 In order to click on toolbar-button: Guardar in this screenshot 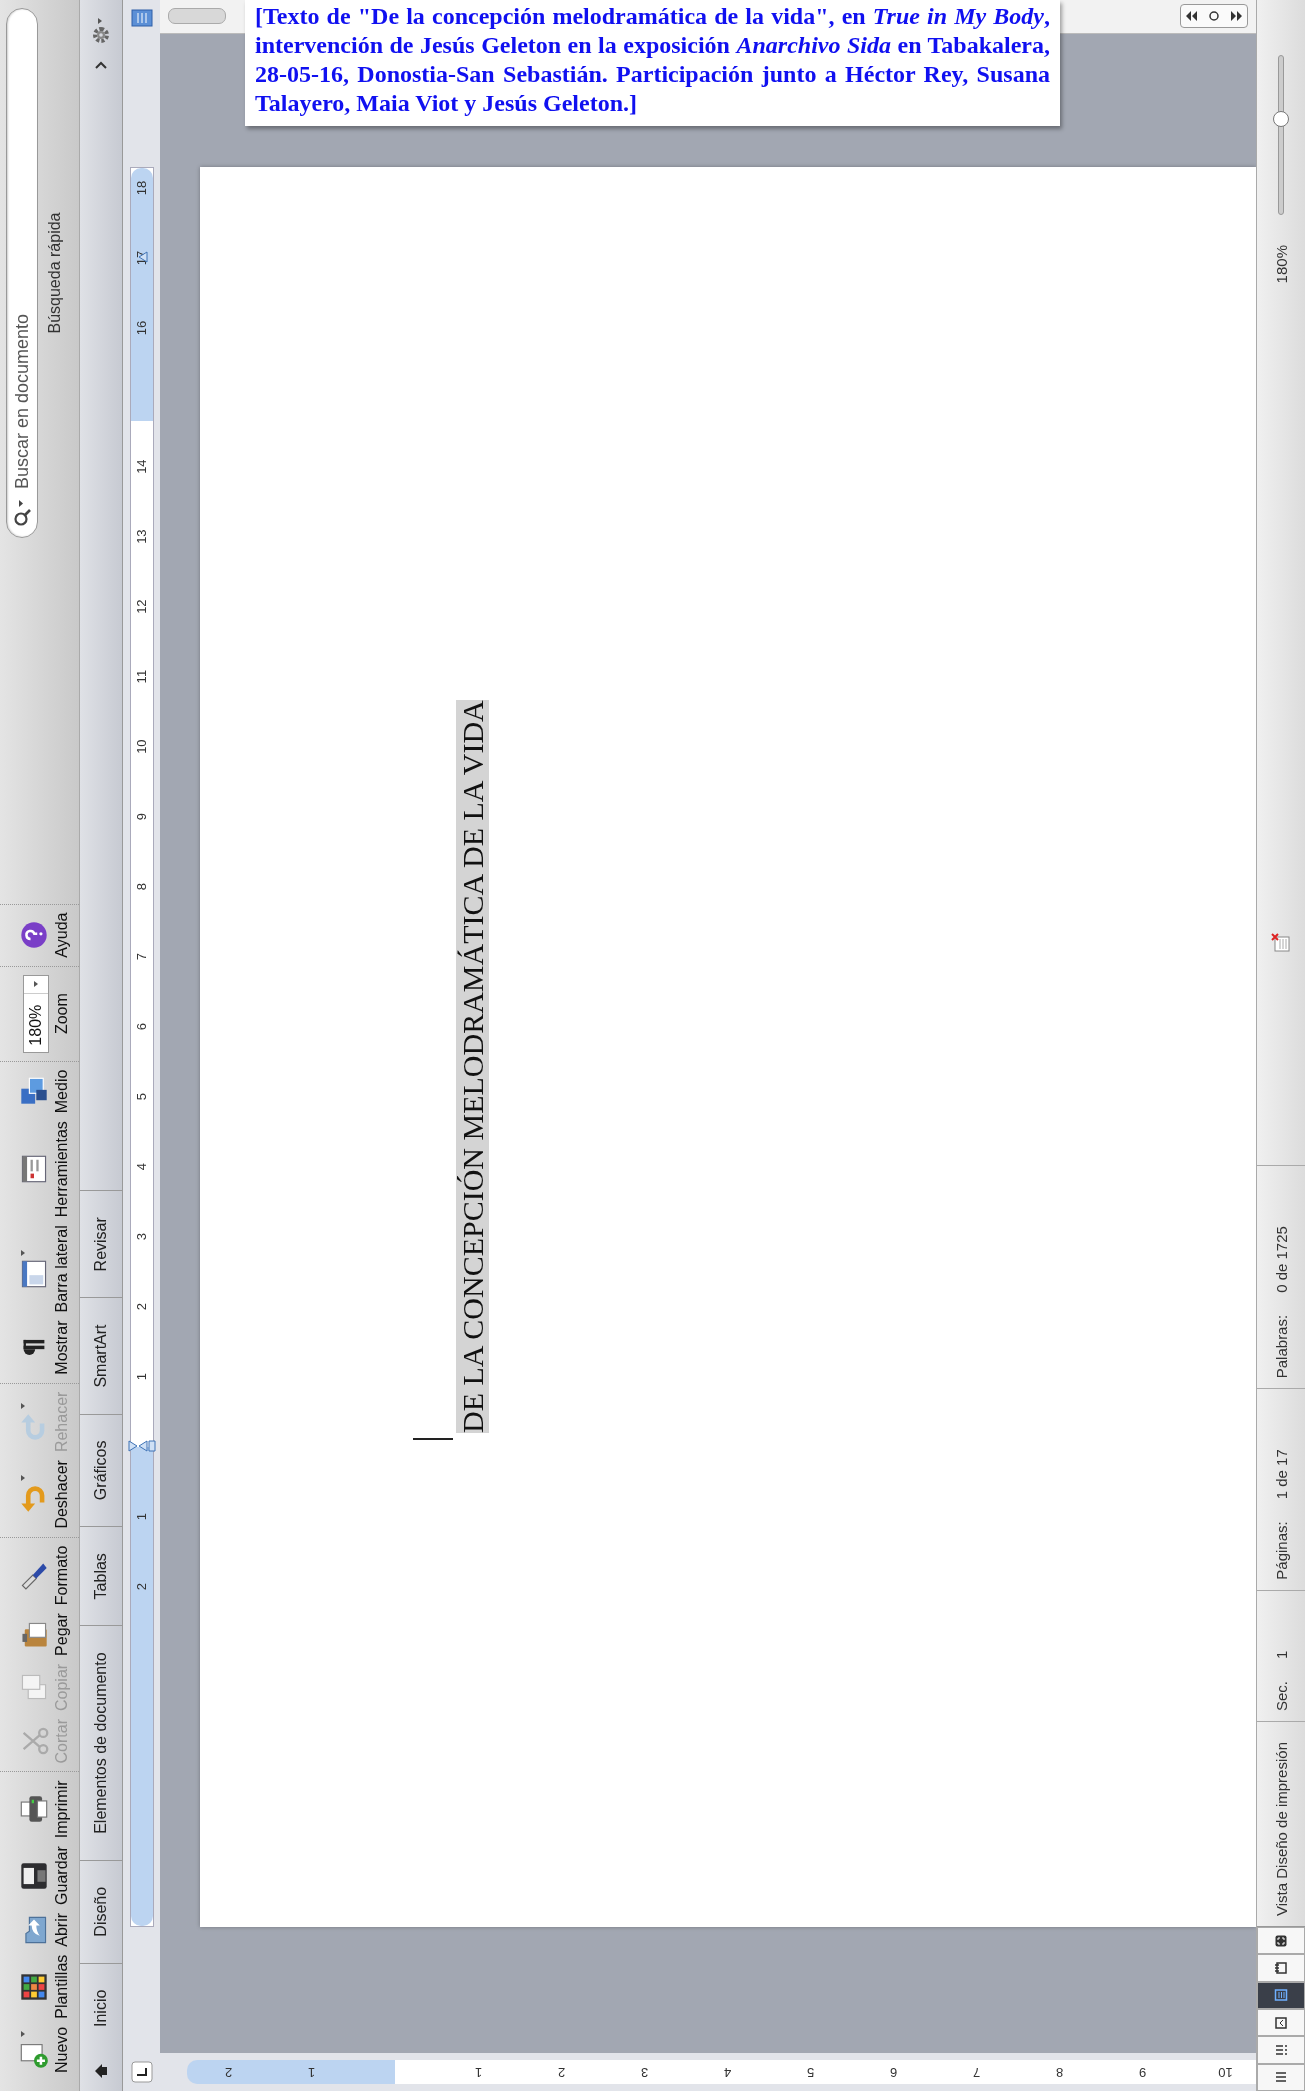, I will do `click(39, 1875)`.